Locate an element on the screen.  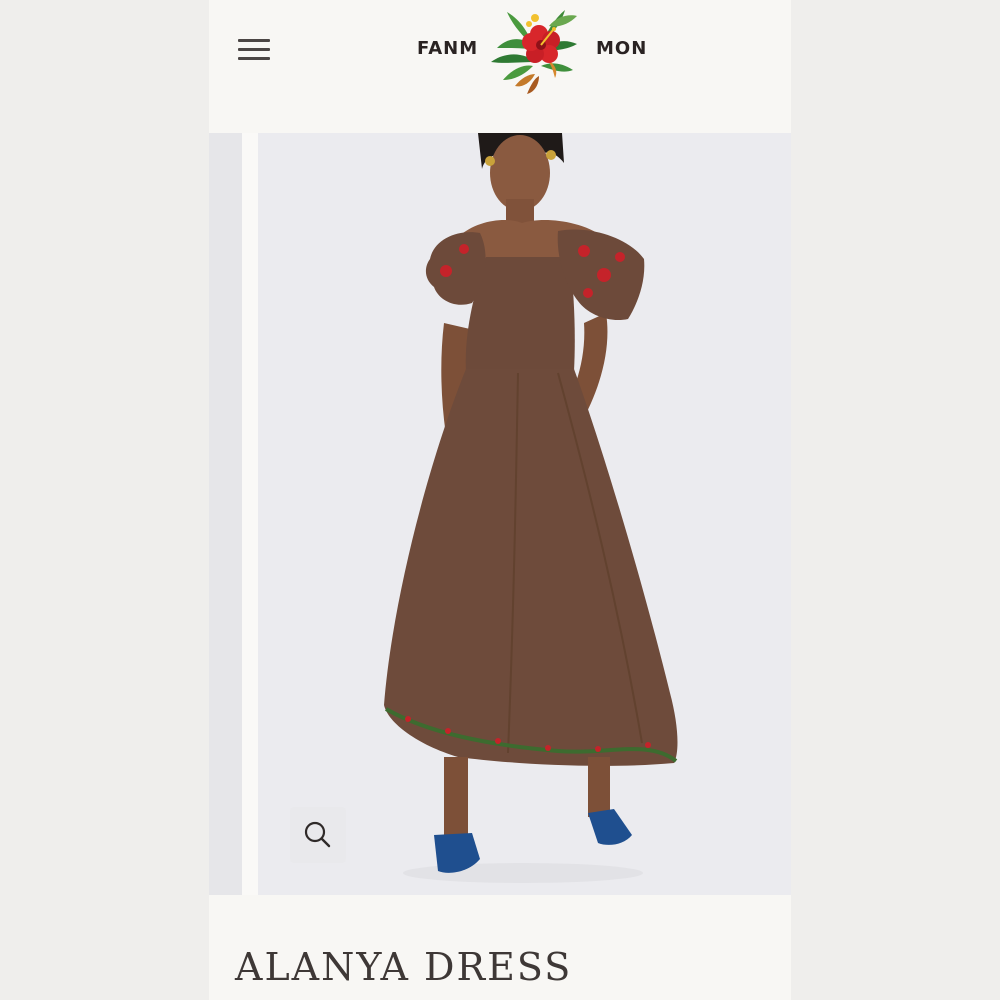
hamburger-menu-icon is located at coordinates (253, 52).